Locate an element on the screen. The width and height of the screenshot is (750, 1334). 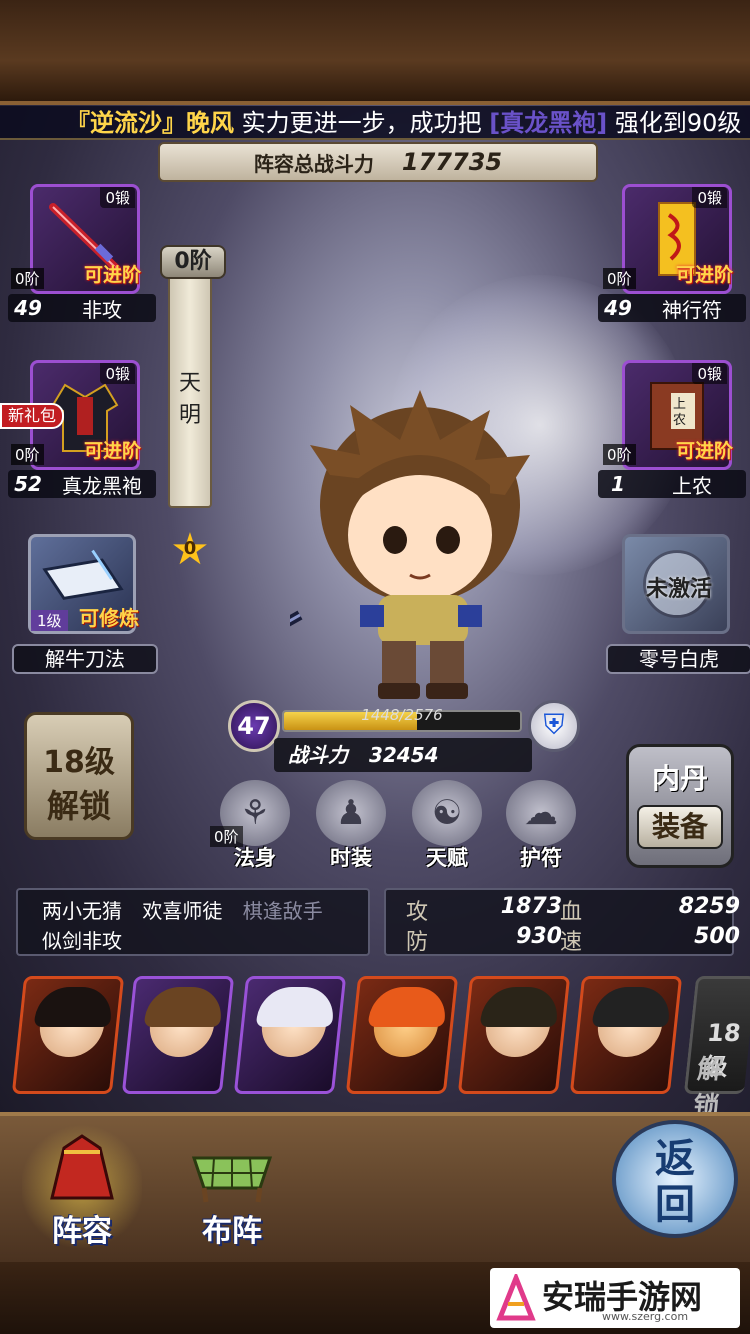
back-button: 返 回 is located at coordinates (675, 1179).